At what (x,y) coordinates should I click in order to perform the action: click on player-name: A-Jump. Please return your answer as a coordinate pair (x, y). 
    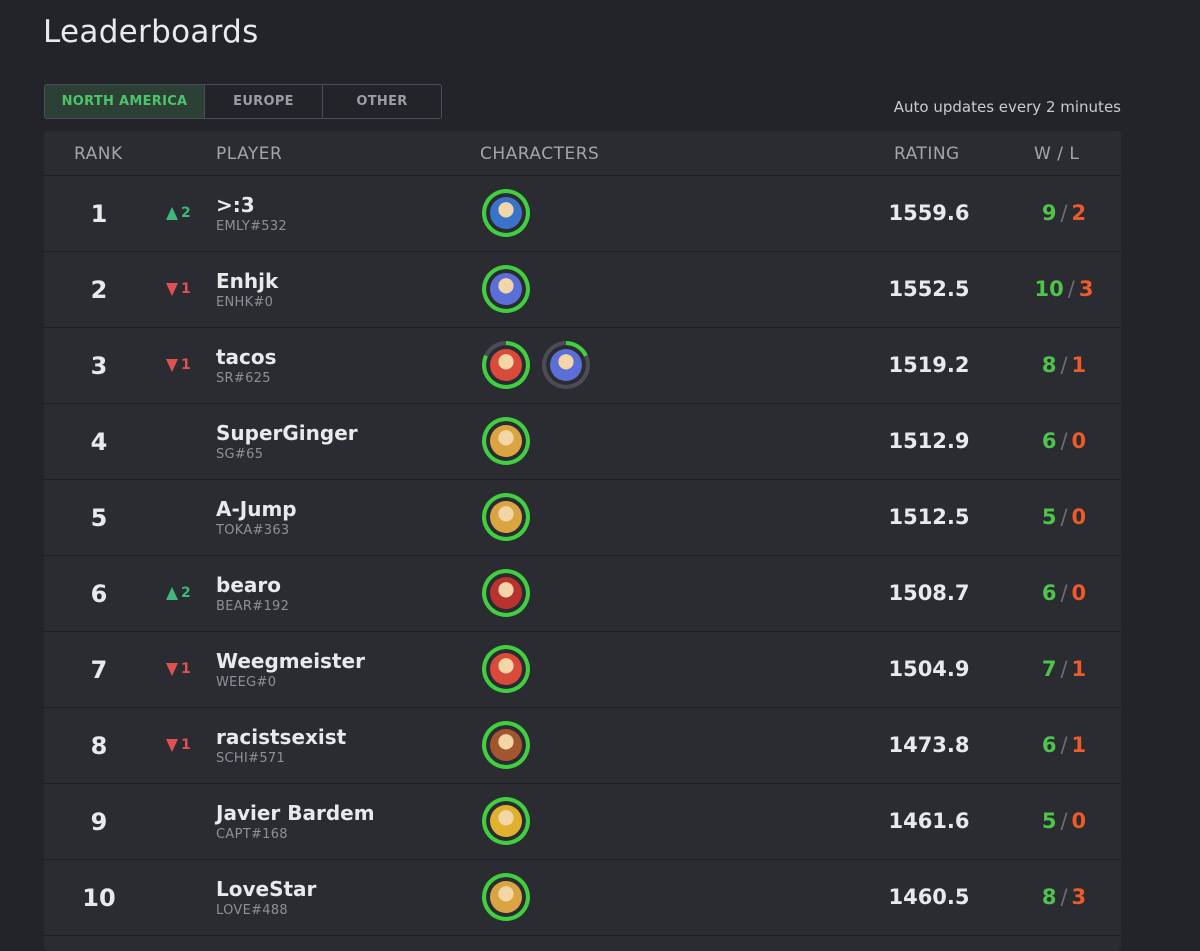
    Looking at the image, I should click on (256, 509).